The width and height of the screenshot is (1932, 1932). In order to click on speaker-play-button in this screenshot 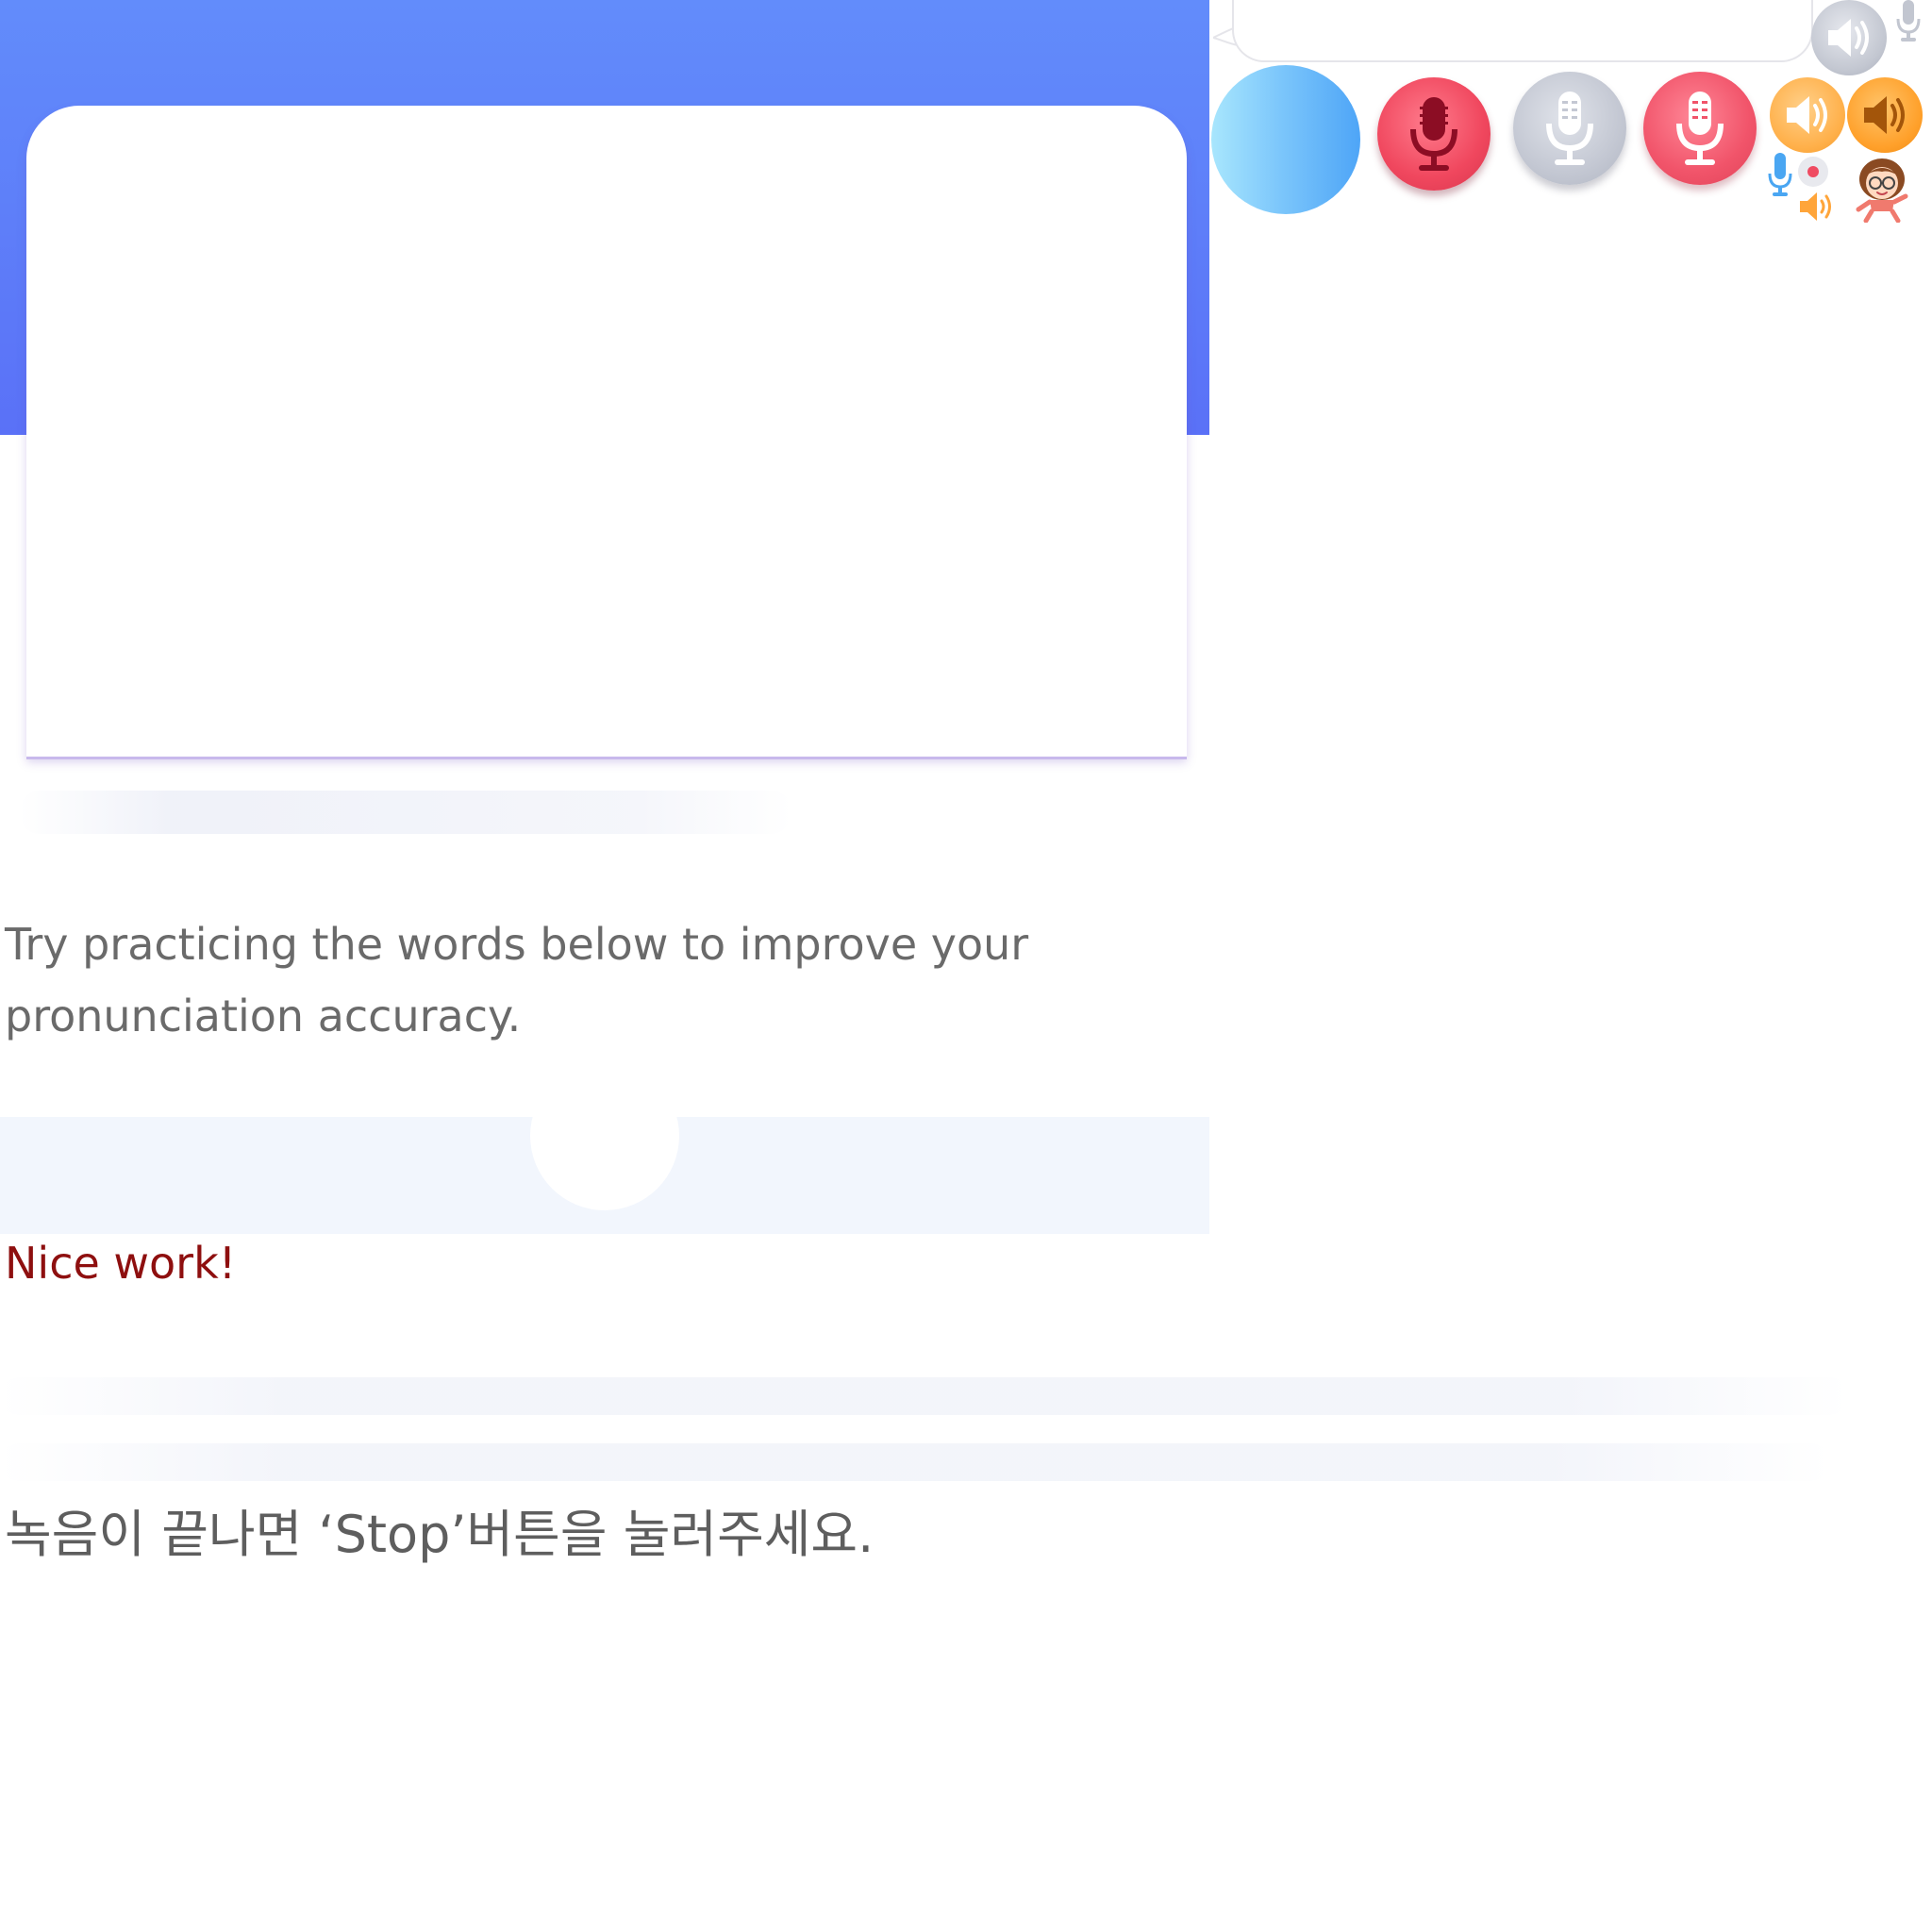, I will do `click(1807, 115)`.